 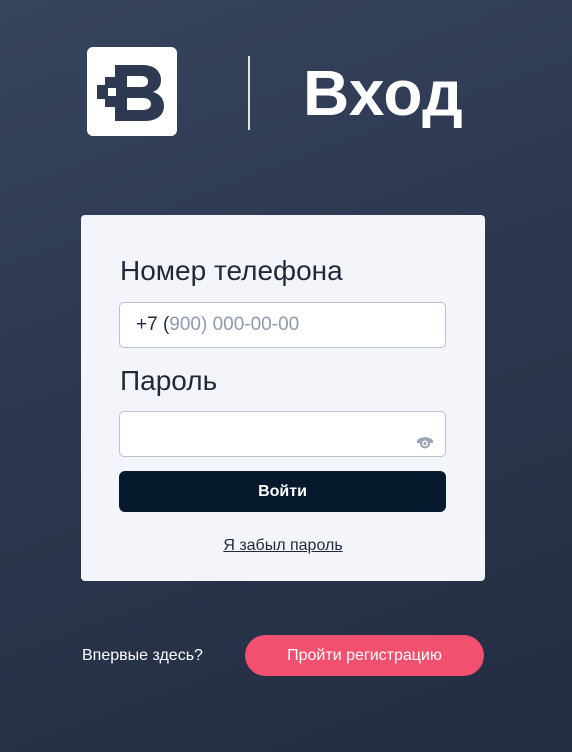 What do you see at coordinates (142, 655) in the screenshot?
I see `first-time-text: Впервые здесь?` at bounding box center [142, 655].